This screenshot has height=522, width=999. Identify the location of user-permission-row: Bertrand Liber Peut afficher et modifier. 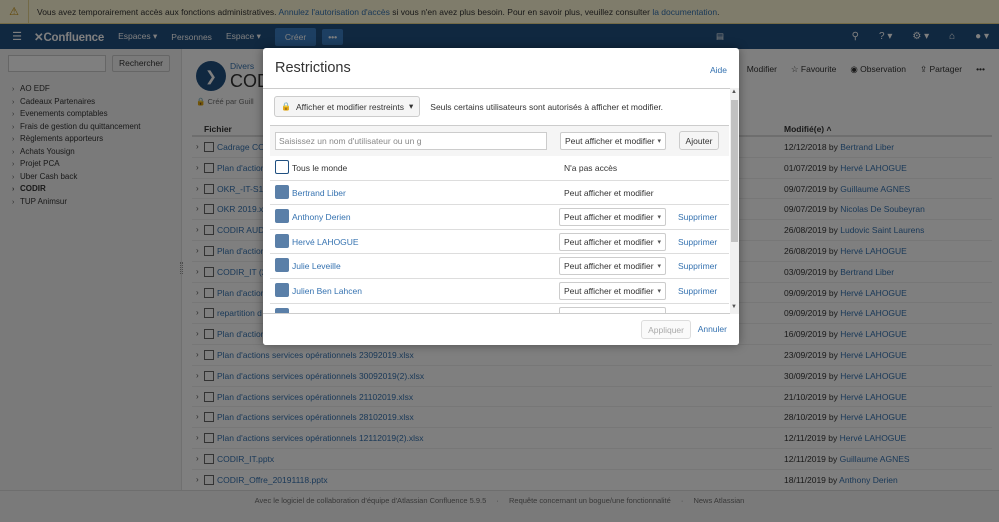
(499, 193).